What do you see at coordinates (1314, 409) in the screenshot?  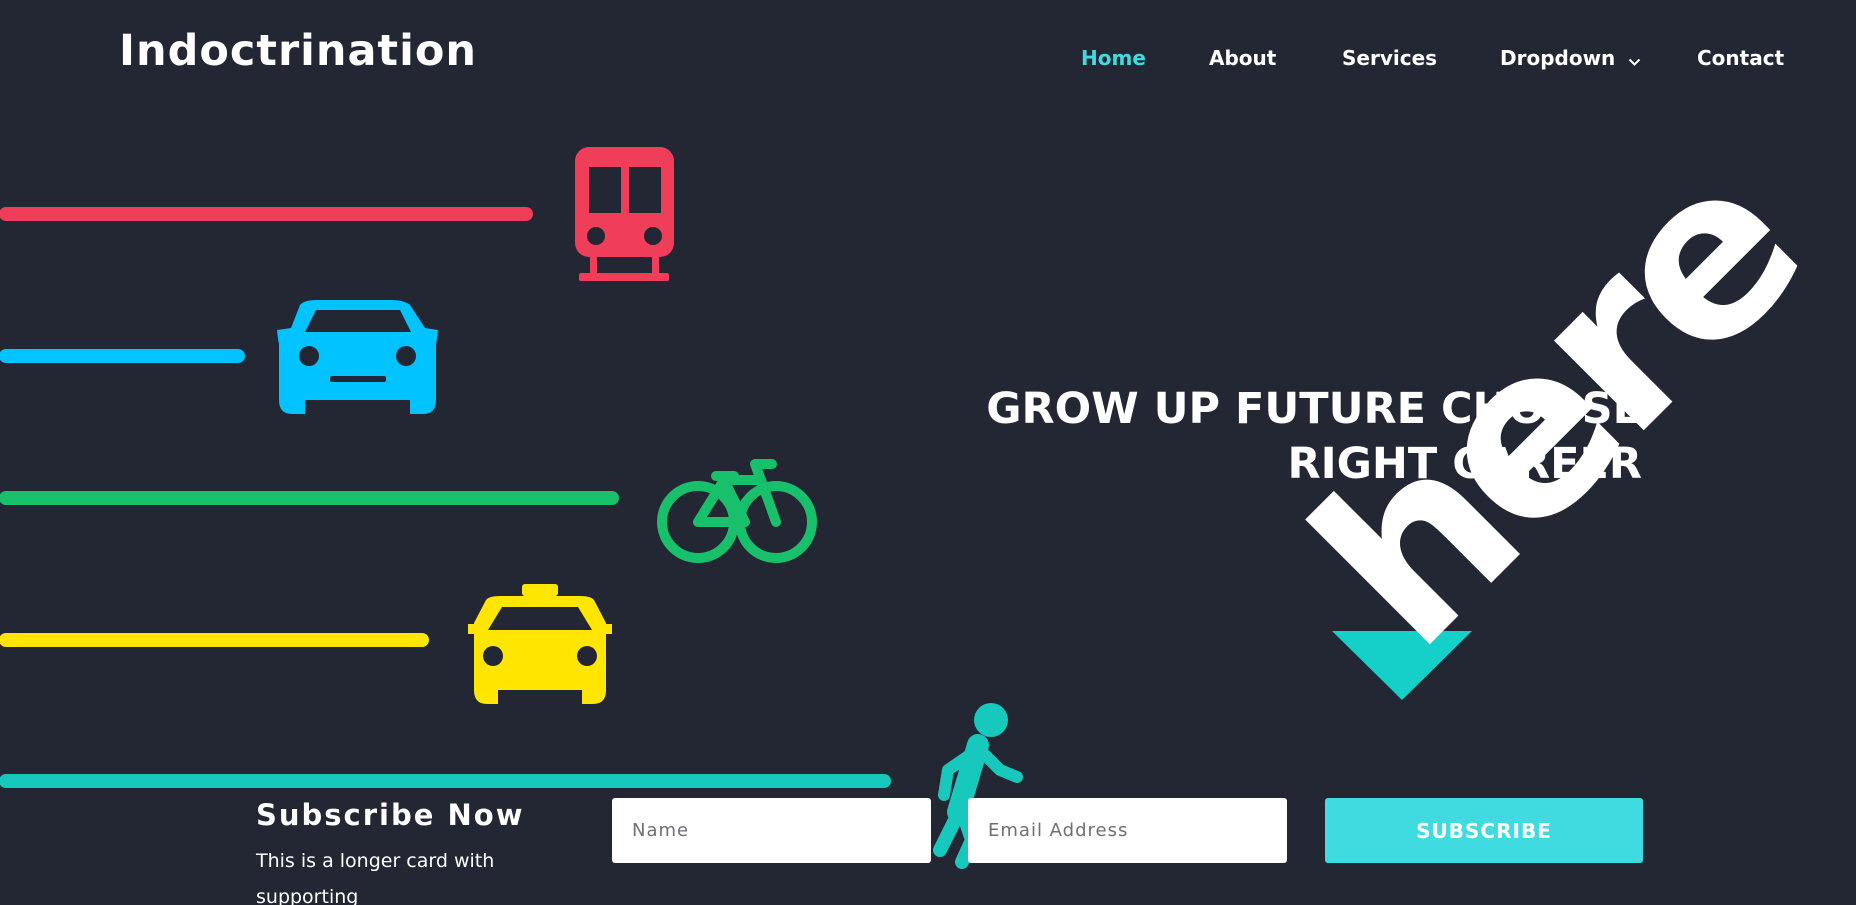 I see `hero-title-line1: GROW UP FUTURE CHOOSE` at bounding box center [1314, 409].